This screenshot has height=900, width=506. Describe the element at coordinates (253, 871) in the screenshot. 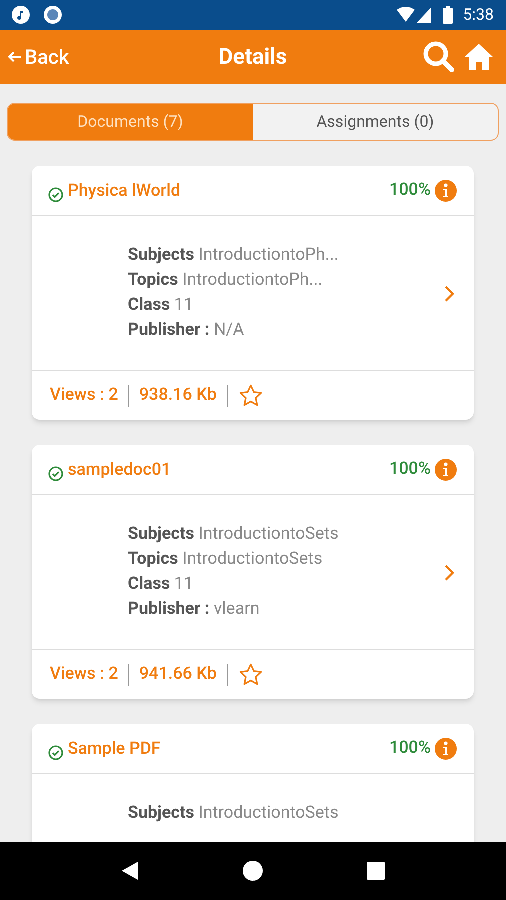

I see `home-circle-icon` at that location.